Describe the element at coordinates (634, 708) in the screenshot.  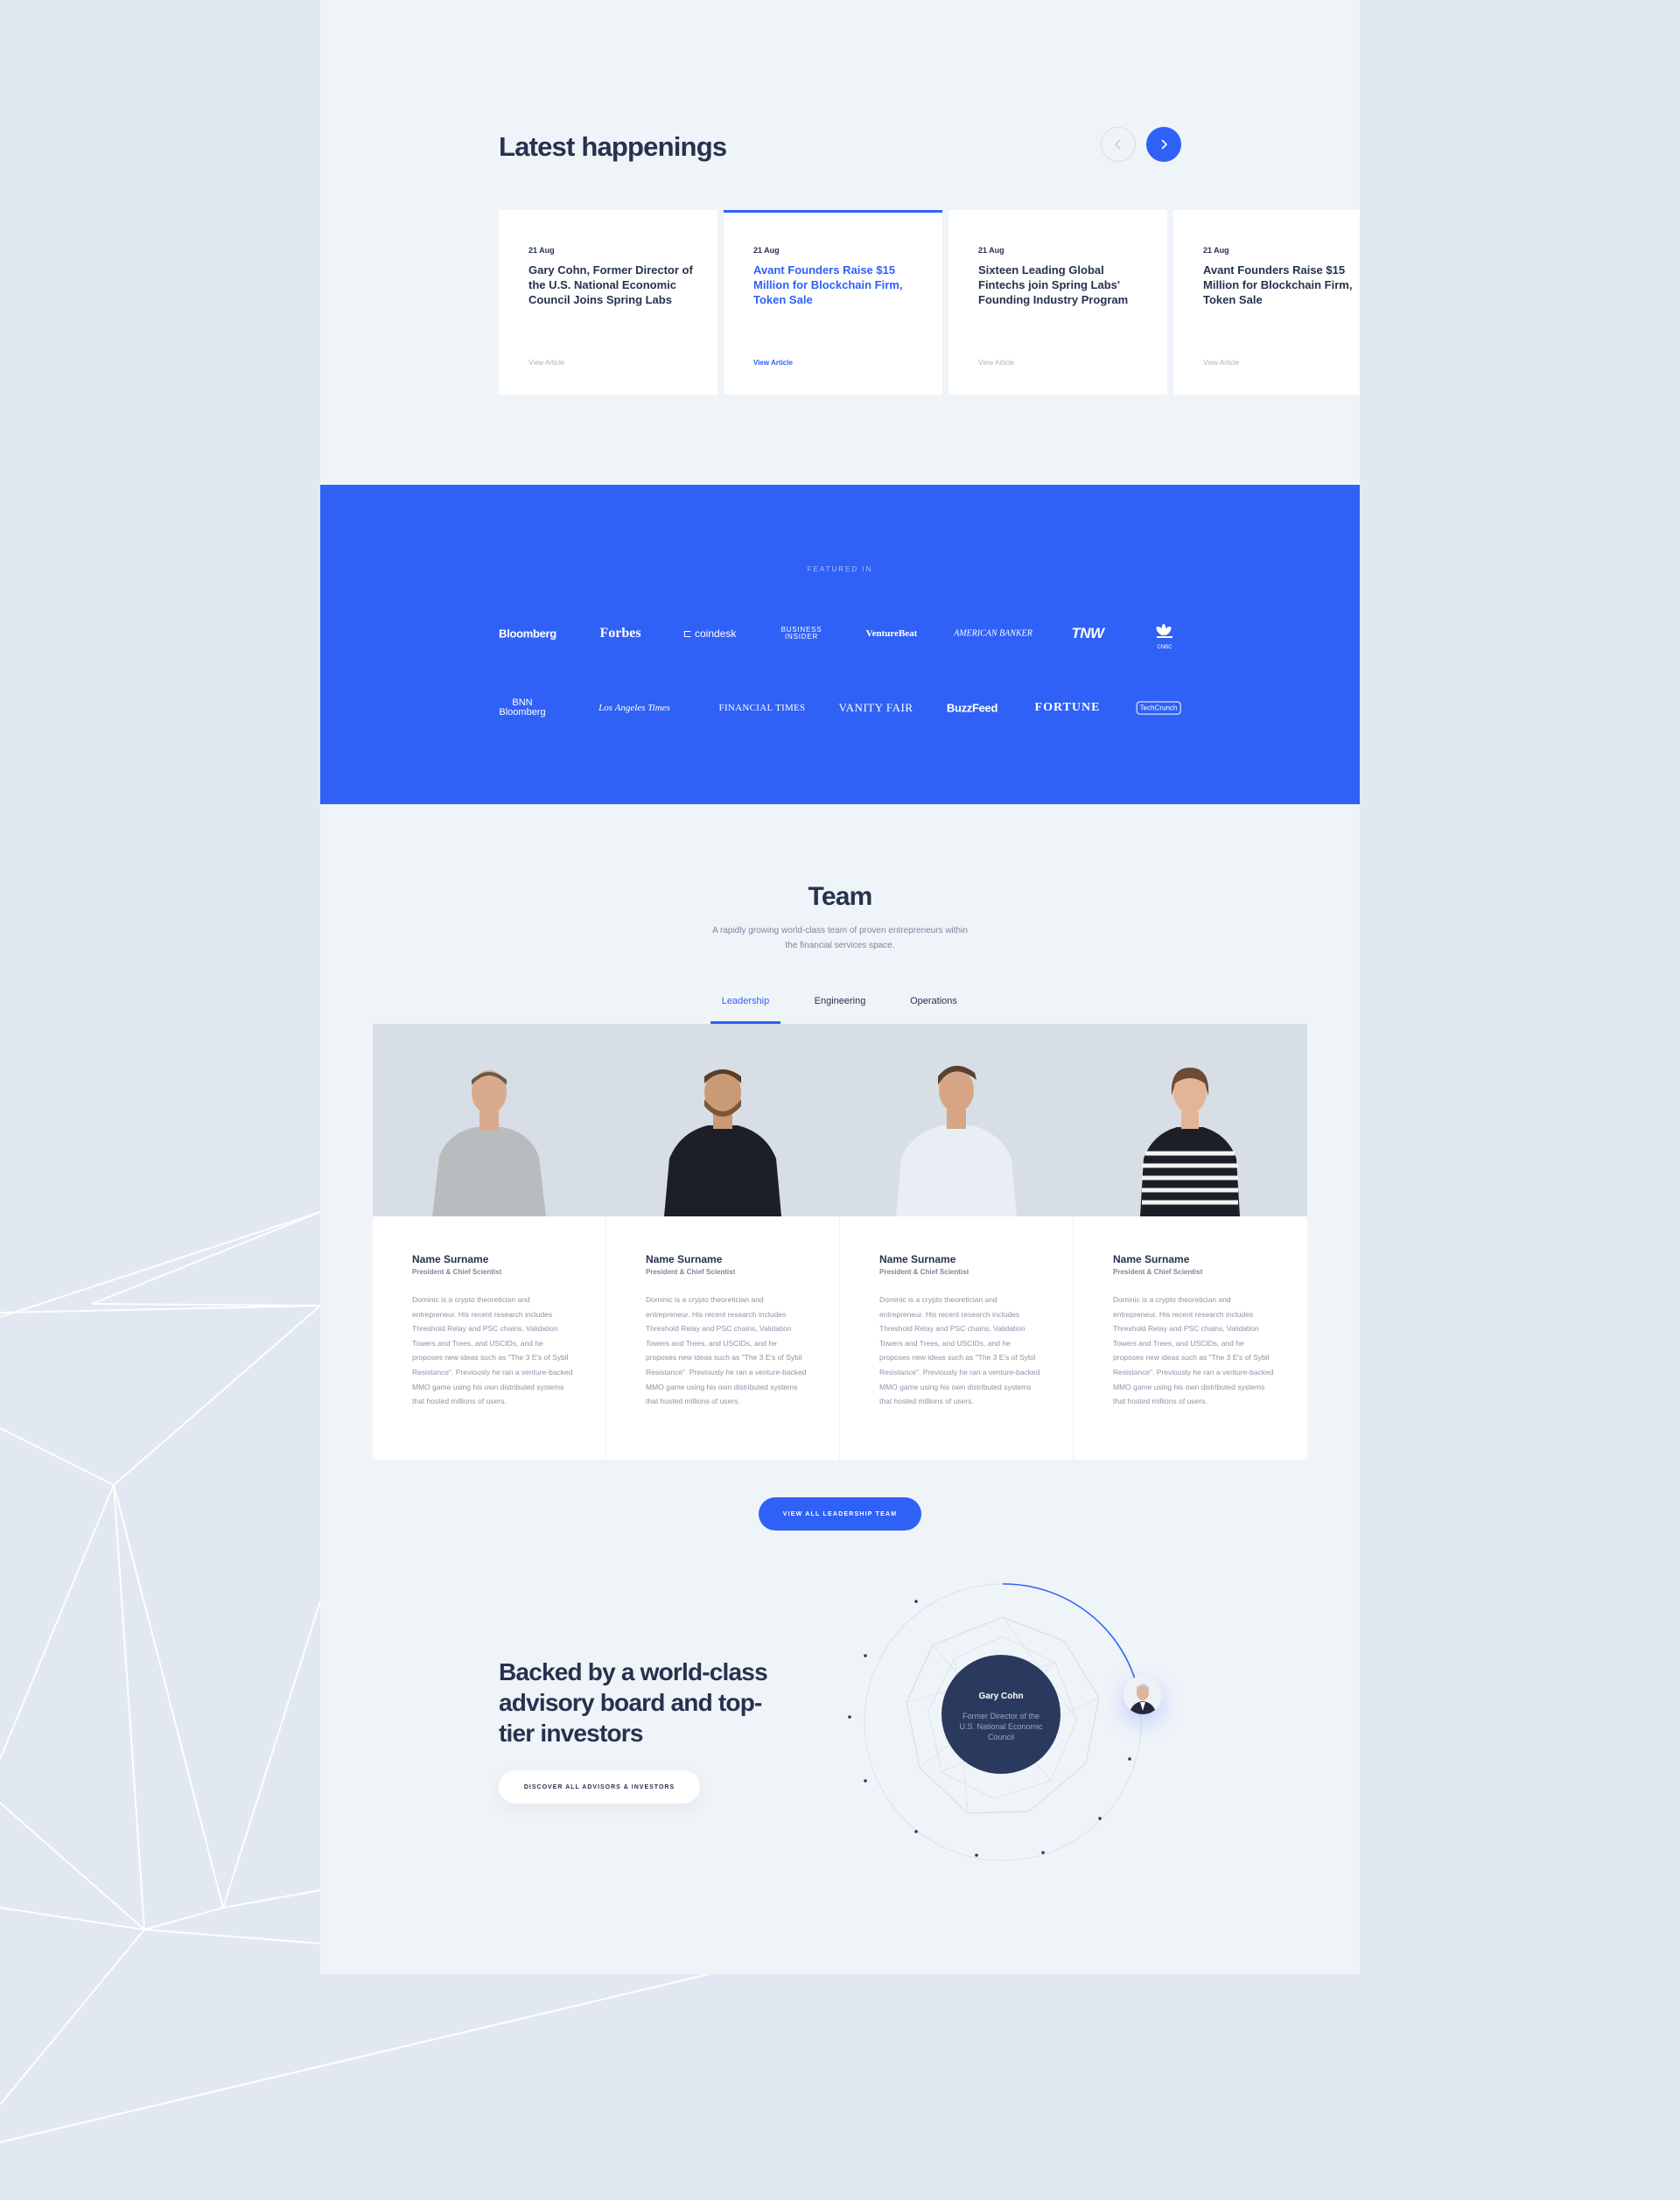
I see `logo-la-times: Los Angeles Times` at that location.